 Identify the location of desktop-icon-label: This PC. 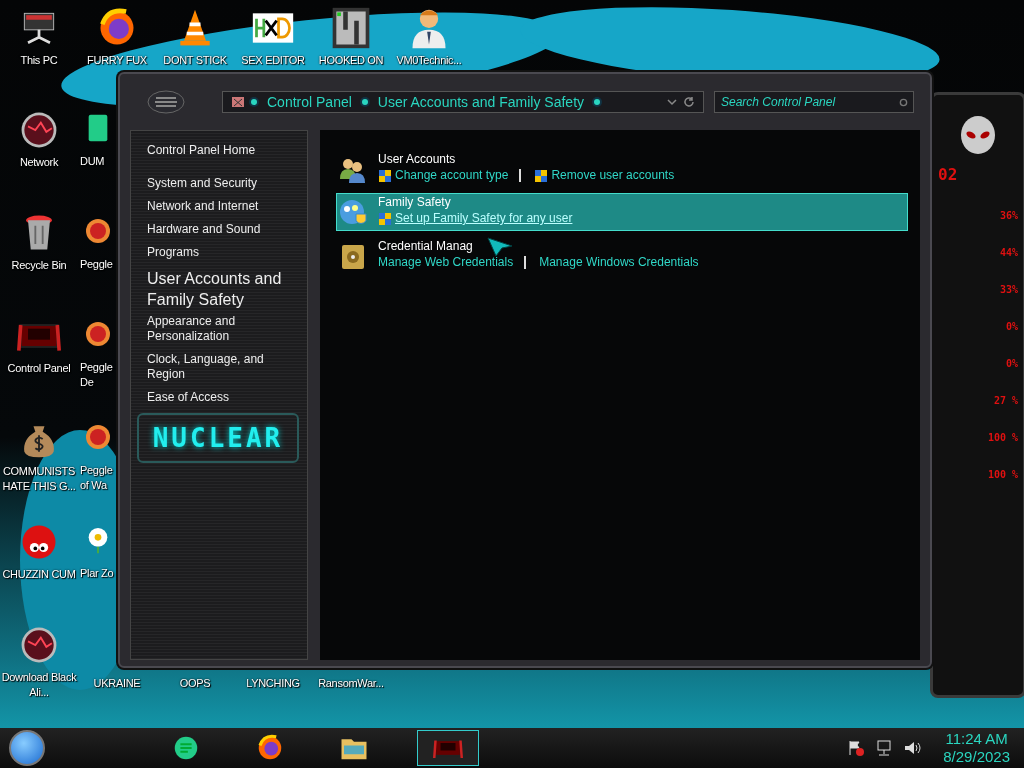
(39, 60).